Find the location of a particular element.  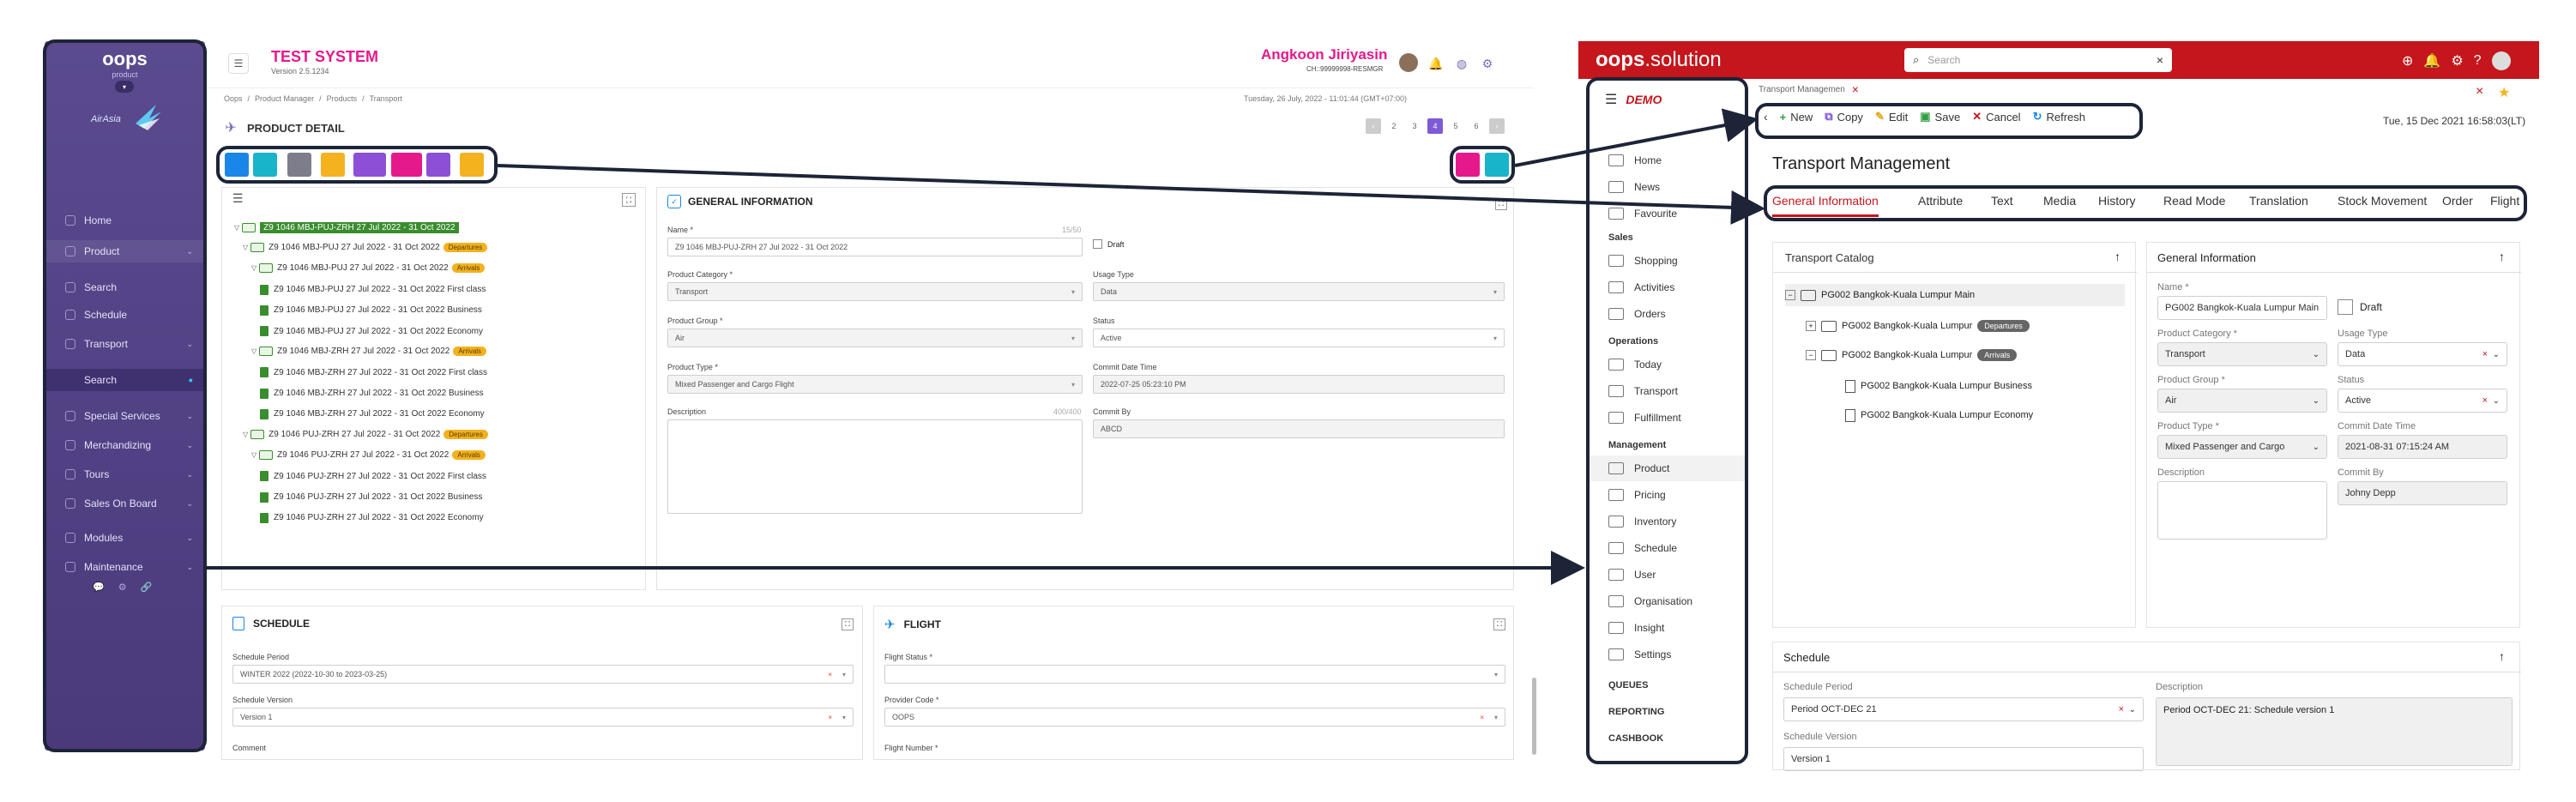

breadcrumb-item: Oops is located at coordinates (233, 98).